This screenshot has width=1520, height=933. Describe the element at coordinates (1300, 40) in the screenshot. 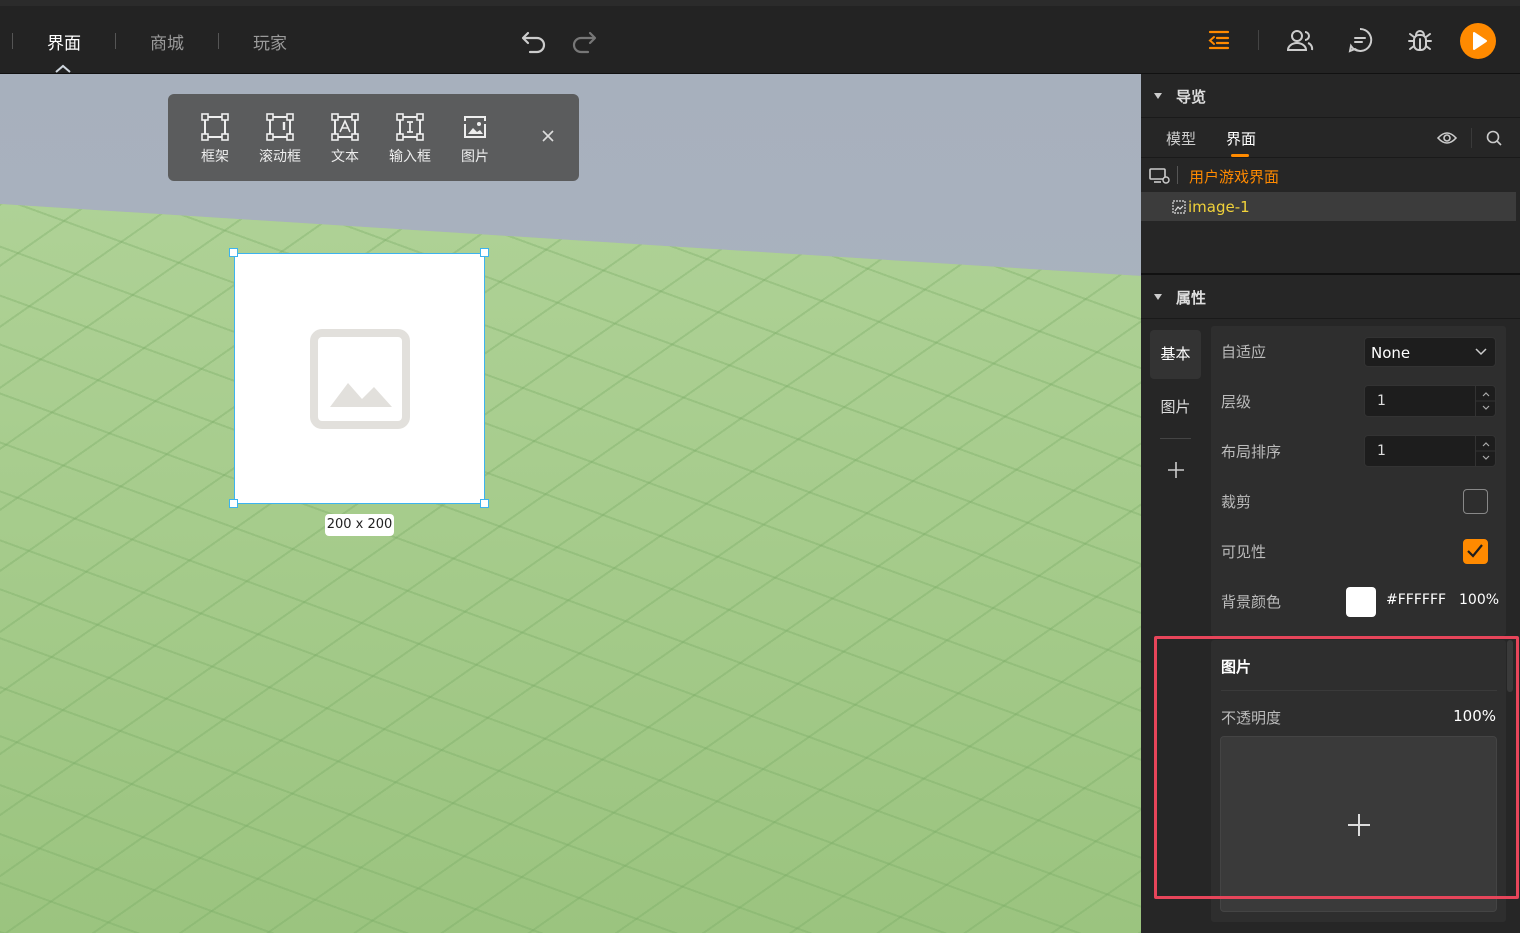

I see `users-icon` at that location.